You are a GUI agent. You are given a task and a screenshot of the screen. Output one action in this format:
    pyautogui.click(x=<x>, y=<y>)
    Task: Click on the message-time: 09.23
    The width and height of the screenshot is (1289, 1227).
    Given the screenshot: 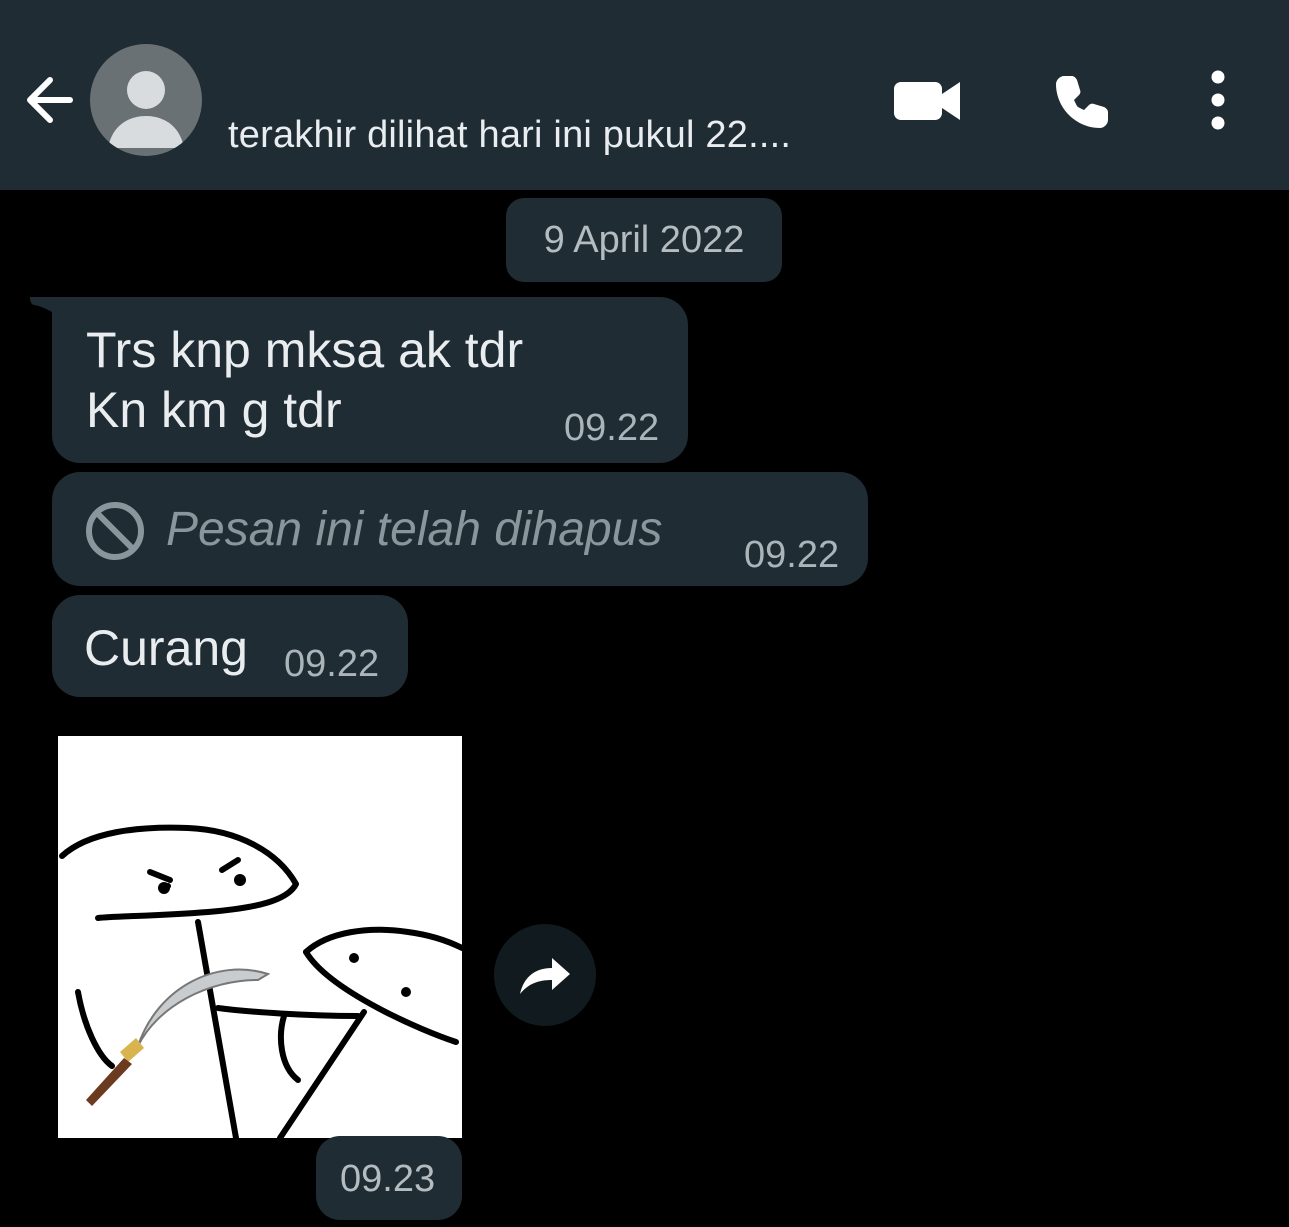 What is the action you would take?
    pyautogui.click(x=388, y=1179)
    